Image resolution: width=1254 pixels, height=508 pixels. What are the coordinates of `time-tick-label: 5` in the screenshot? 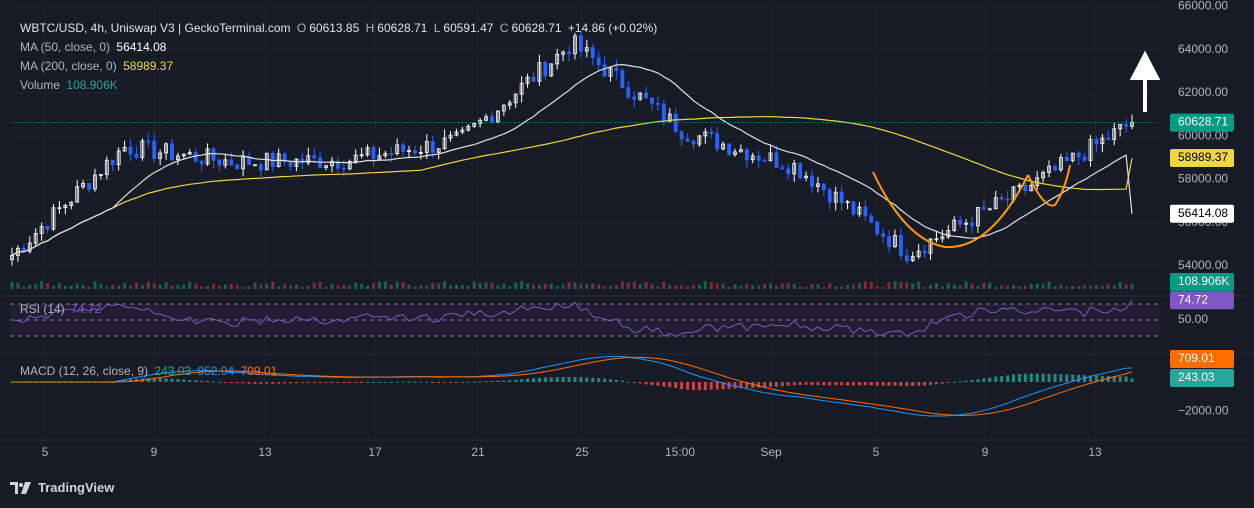 It's located at (876, 452).